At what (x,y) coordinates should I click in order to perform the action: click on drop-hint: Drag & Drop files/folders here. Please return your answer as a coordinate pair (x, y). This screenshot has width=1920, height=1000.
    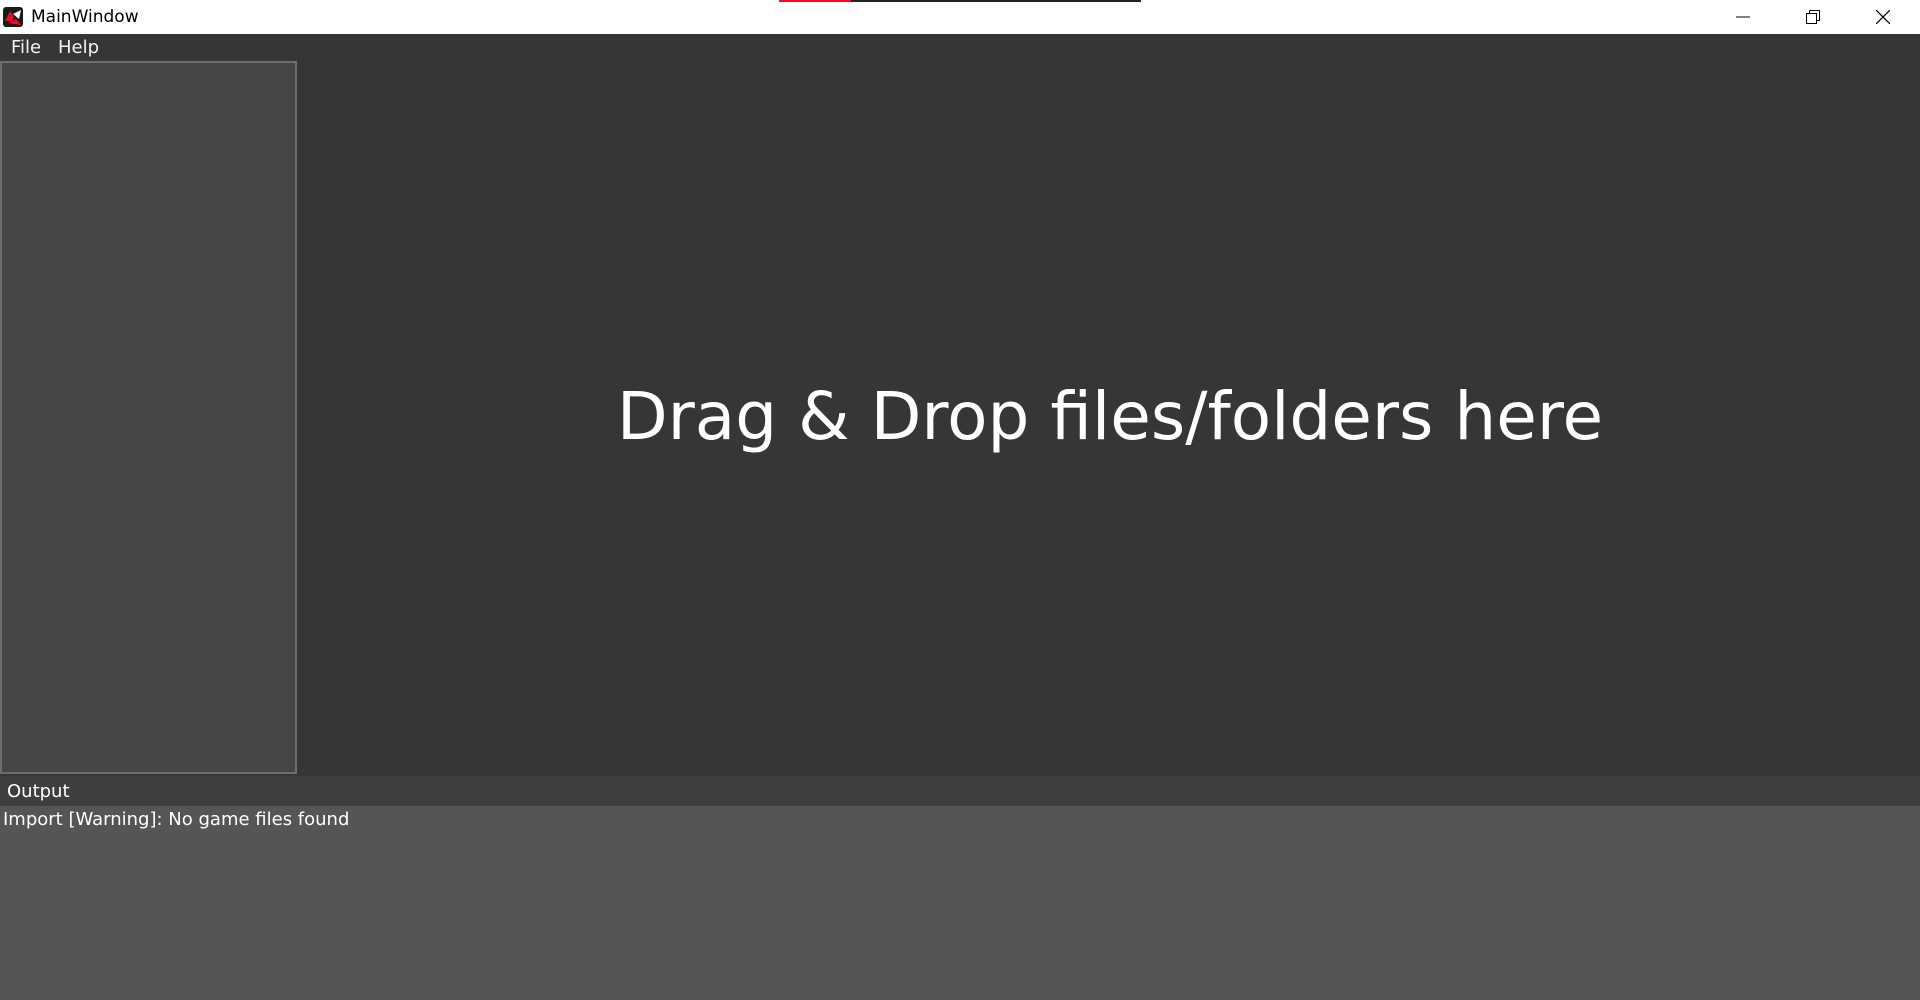
    Looking at the image, I should click on (1110, 416).